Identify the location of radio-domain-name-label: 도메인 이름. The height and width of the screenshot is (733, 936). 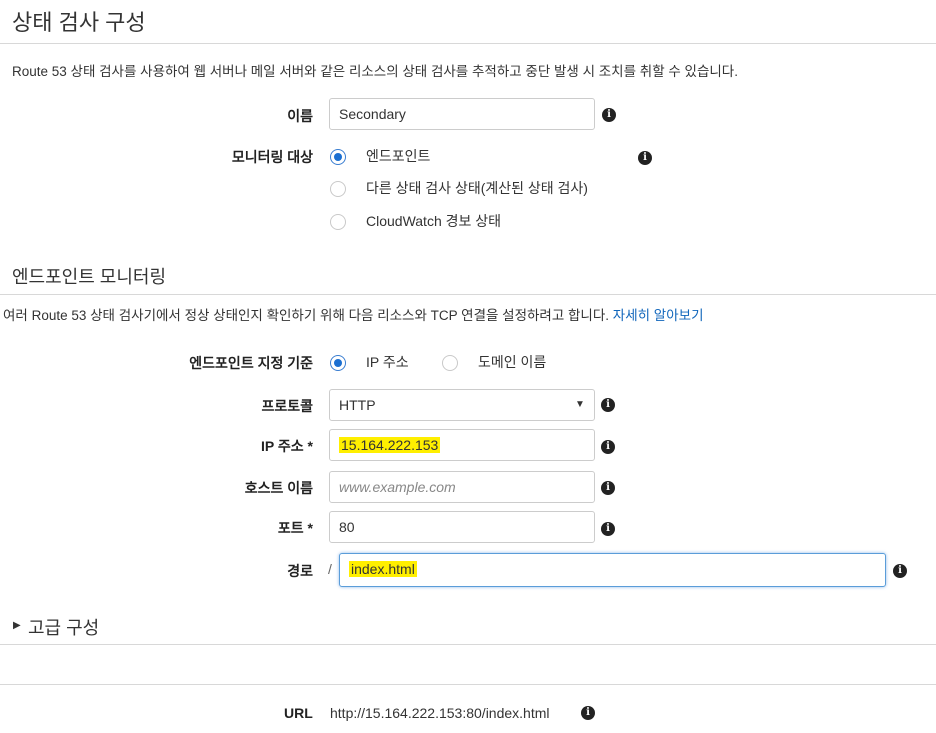
(512, 362).